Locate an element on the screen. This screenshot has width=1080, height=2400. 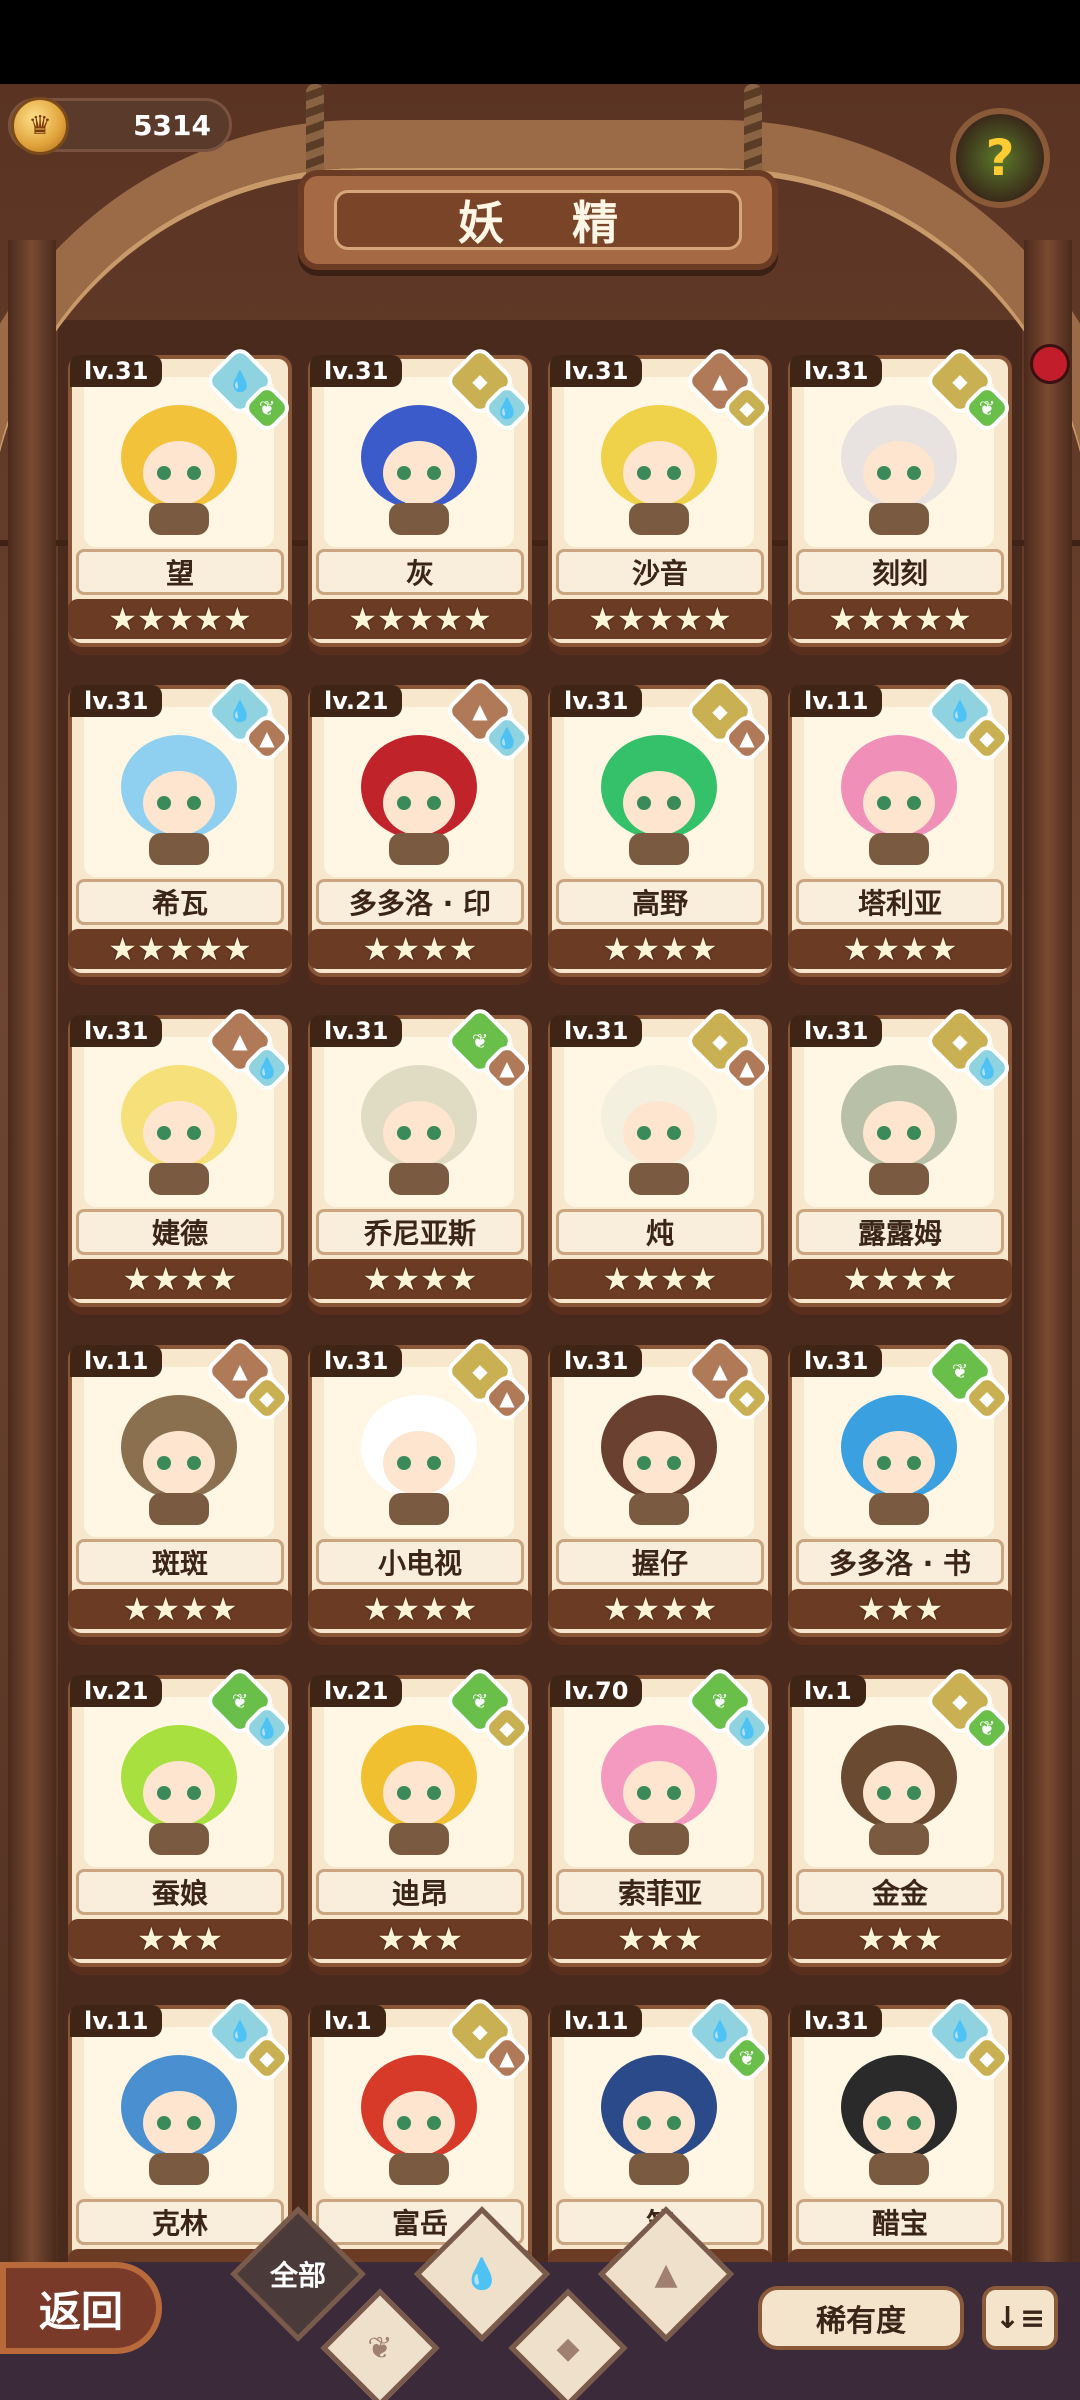
fairy-card: lv.31 ❦ ▲ 乔尼亚斯 ★★★★ is located at coordinates (420, 1157).